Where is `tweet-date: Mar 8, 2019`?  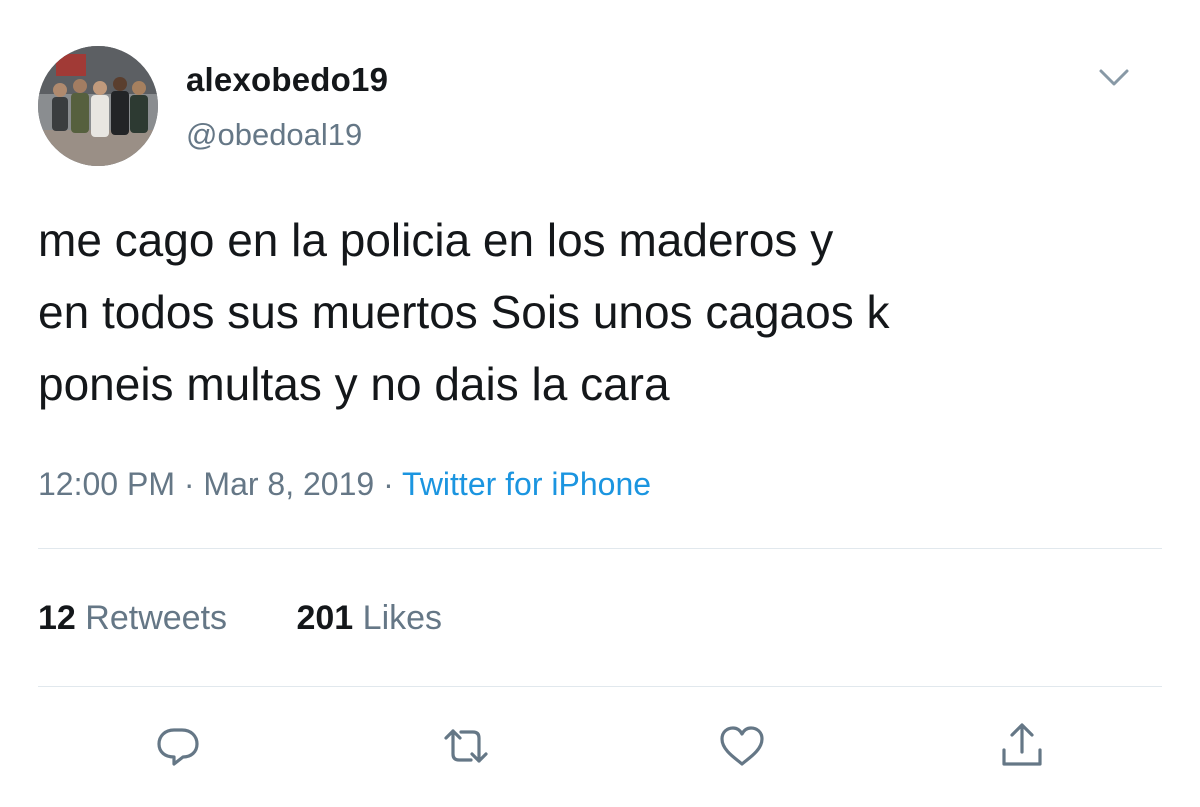 tweet-date: Mar 8, 2019 is located at coordinates (288, 484).